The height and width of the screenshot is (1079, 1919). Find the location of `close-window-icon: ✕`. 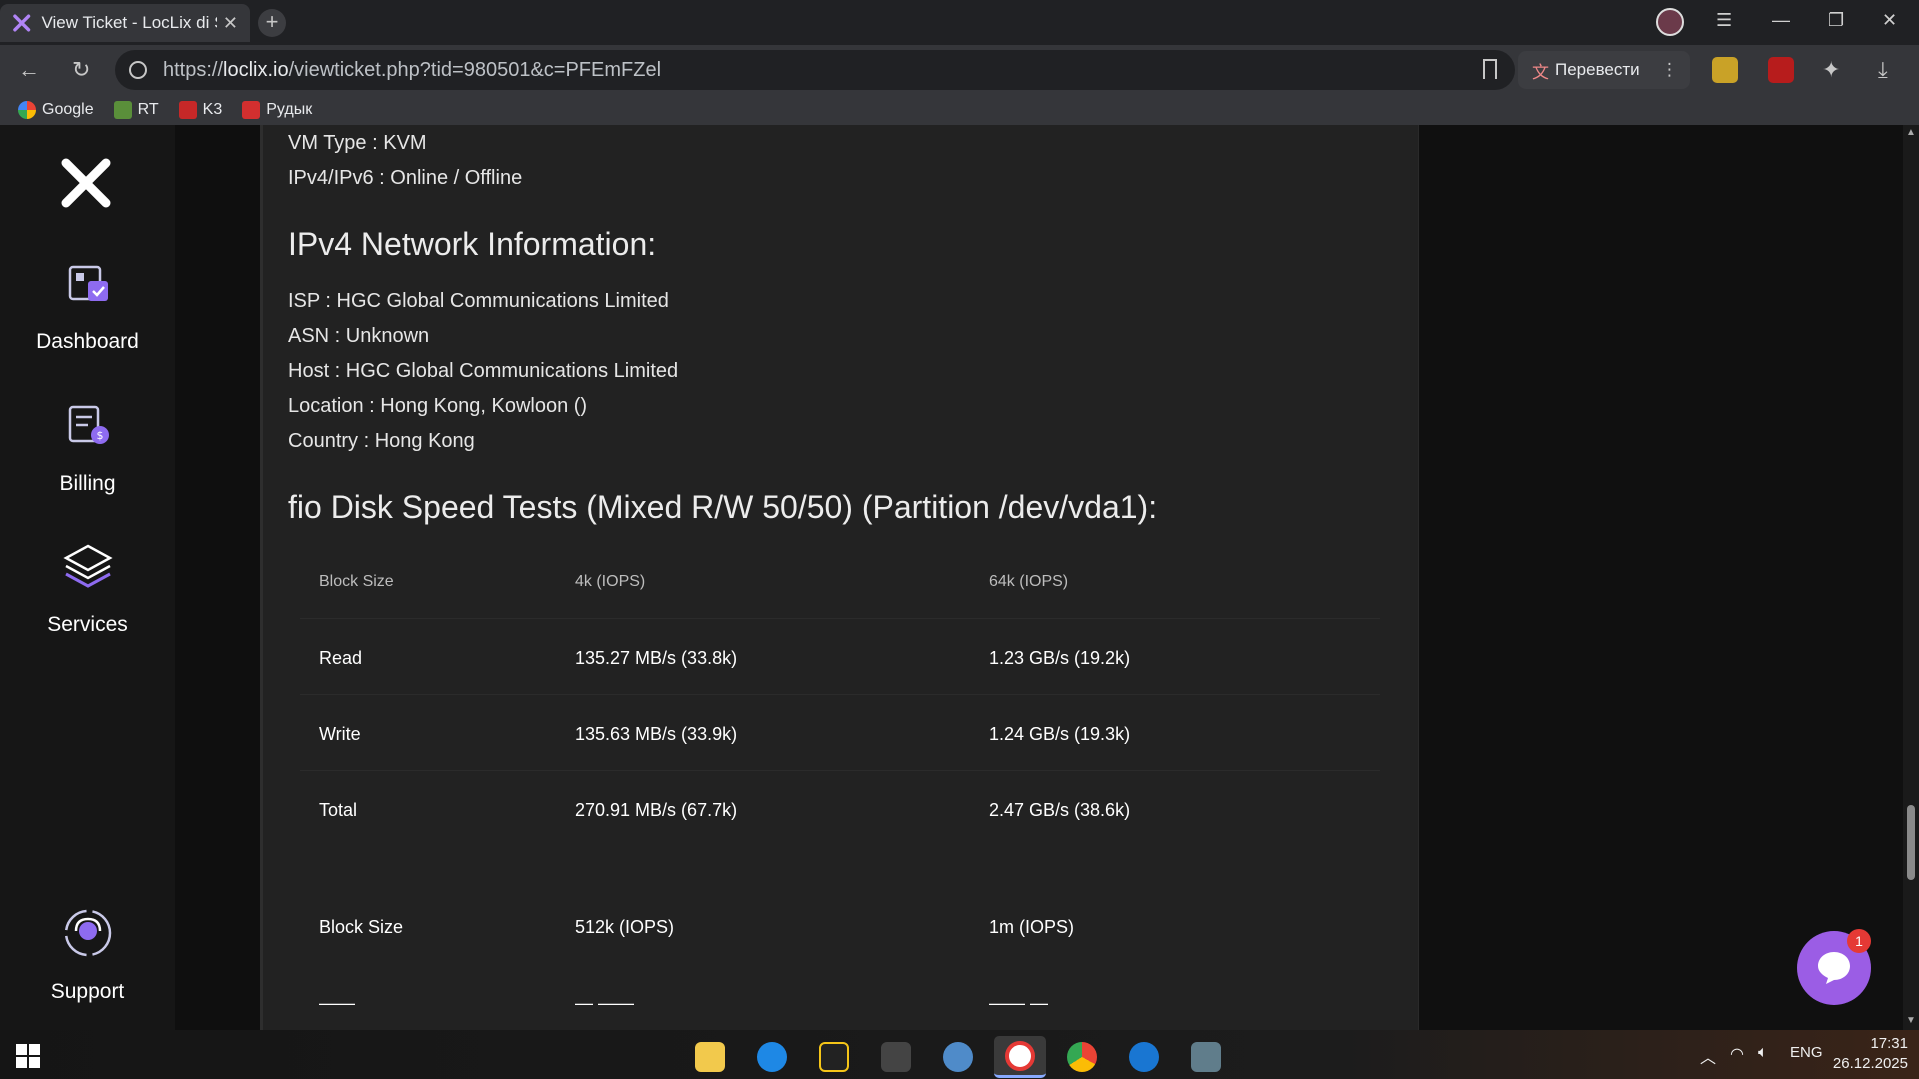

close-window-icon: ✕ is located at coordinates (1889, 20).